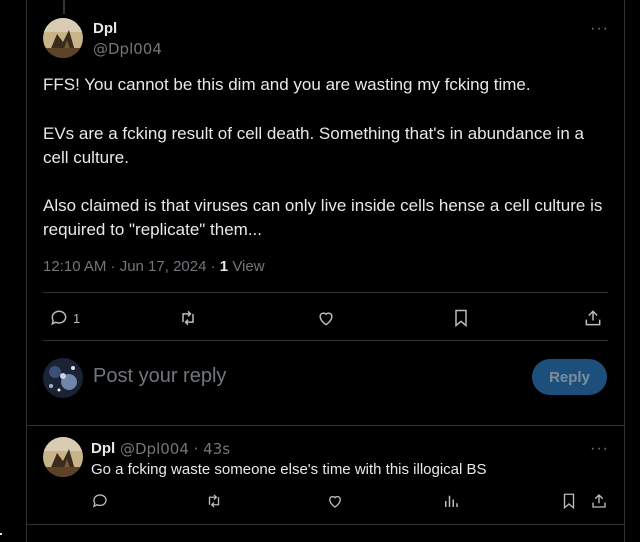  Describe the element at coordinates (127, 49) in the screenshot. I see `user-handle: @Dpl004` at that location.